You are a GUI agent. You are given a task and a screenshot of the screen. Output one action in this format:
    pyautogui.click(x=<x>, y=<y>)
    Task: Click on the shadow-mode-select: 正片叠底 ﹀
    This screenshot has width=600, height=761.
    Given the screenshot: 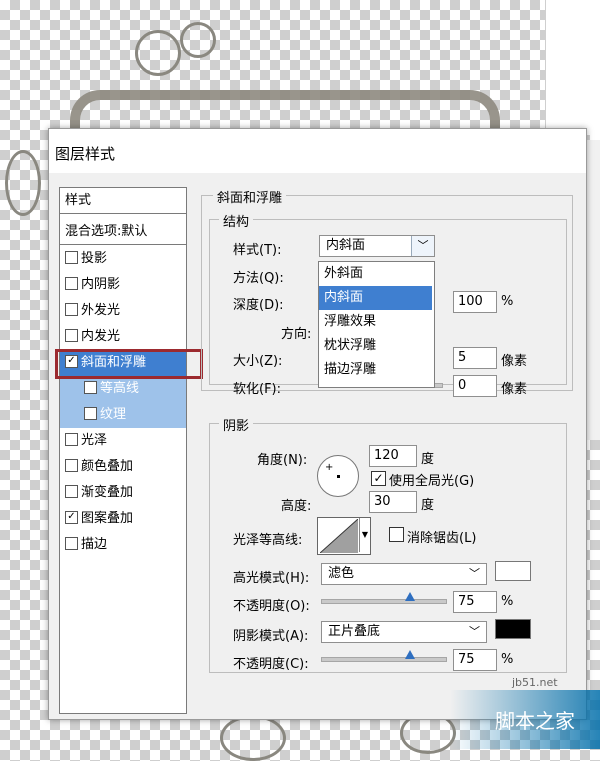 What is the action you would take?
    pyautogui.click(x=404, y=632)
    